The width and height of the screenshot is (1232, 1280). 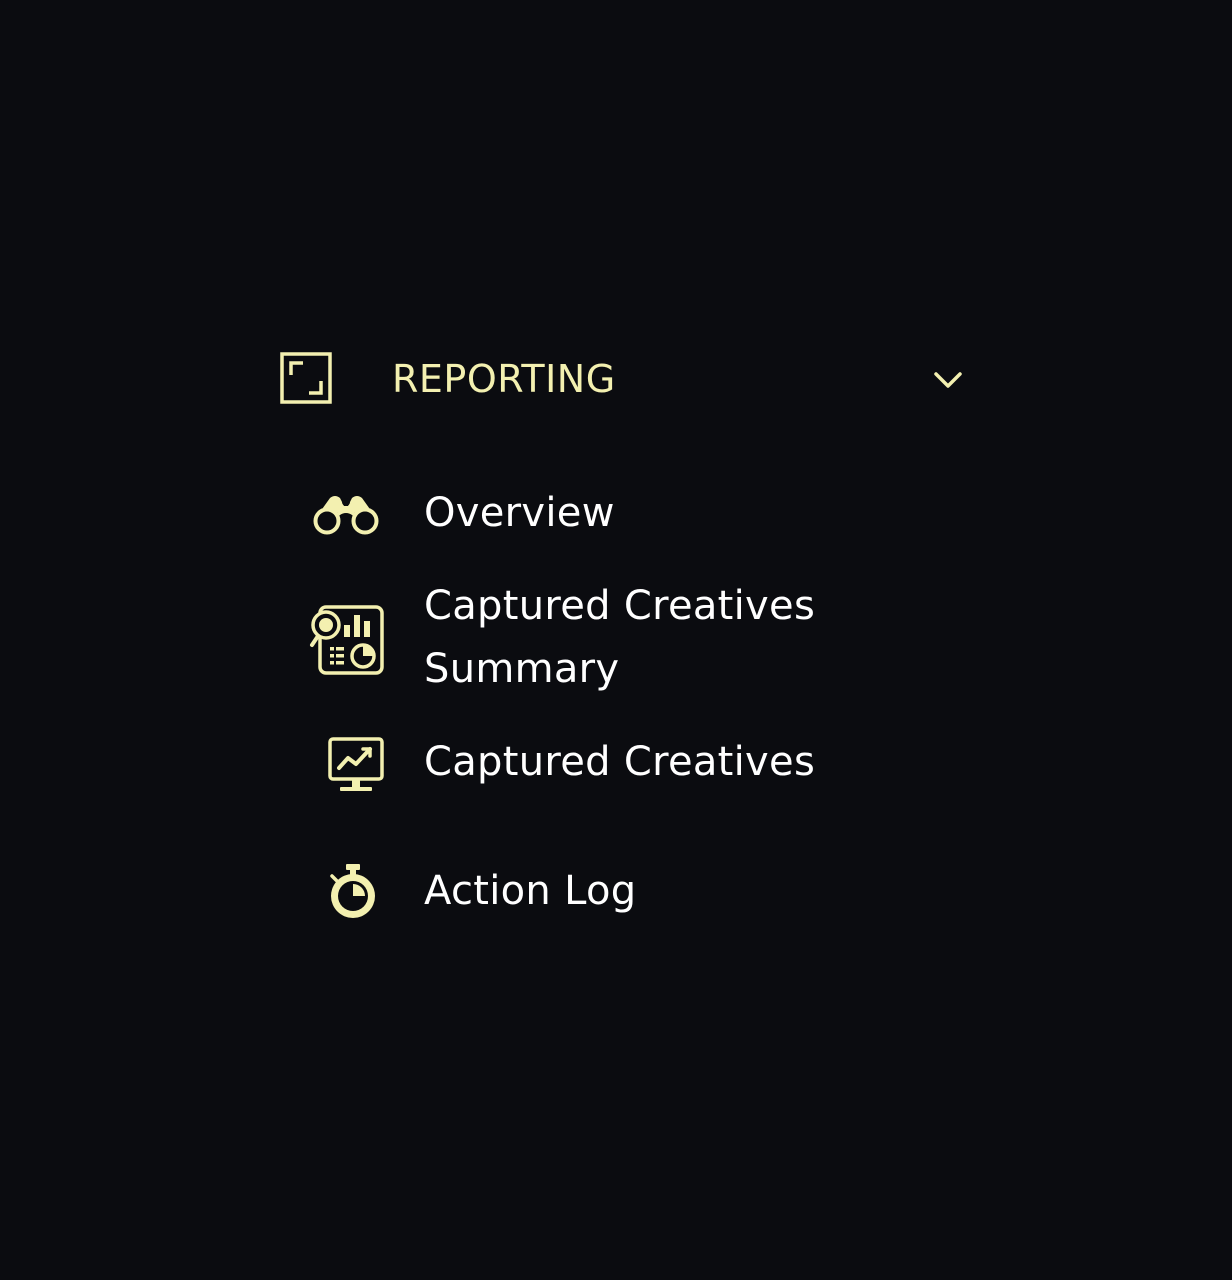 What do you see at coordinates (628, 513) in the screenshot?
I see `menu-item-overview: Overview` at bounding box center [628, 513].